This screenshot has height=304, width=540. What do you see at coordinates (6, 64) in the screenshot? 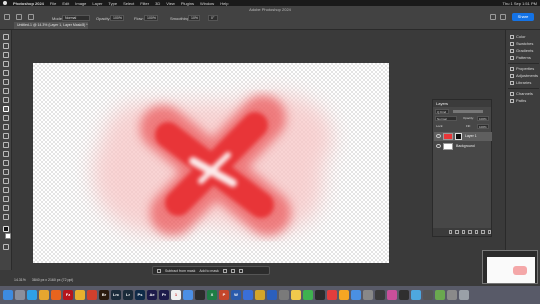
I see `object-select-tool-icon` at bounding box center [6, 64].